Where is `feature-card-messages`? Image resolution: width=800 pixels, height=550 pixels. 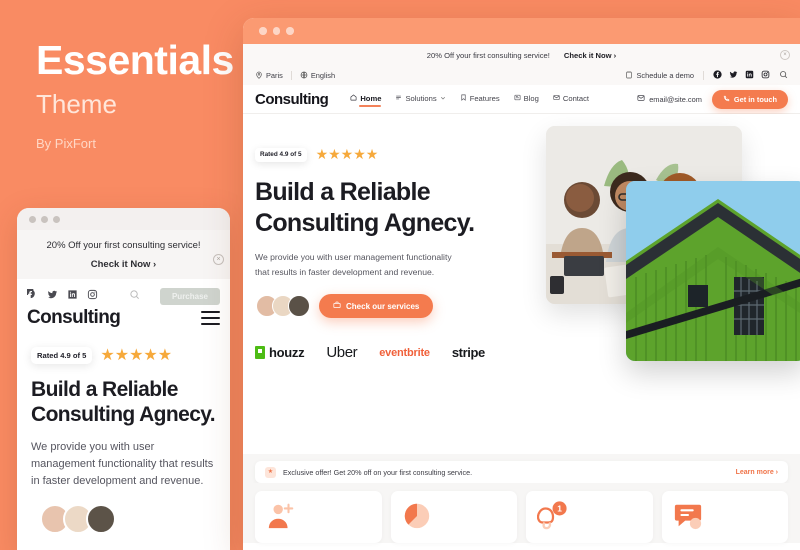
feature-card-messages is located at coordinates (724, 517).